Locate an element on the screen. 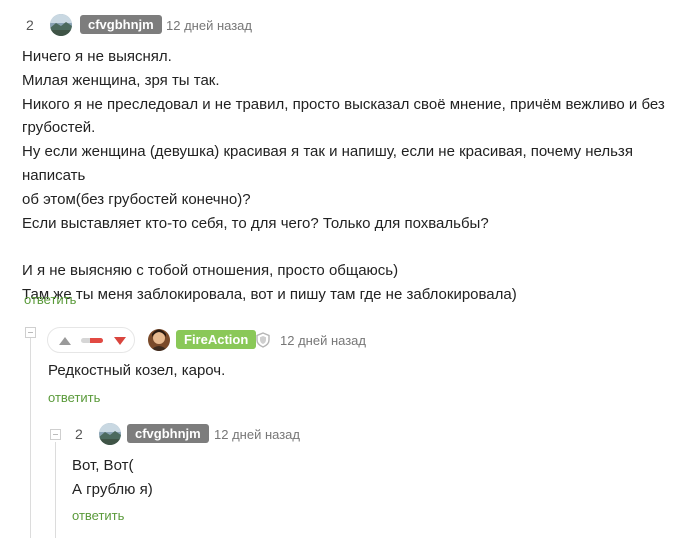 Image resolution: width=676 pixels, height=538 pixels. comment-header: 2 cfvgbhnjm 12 дней назад is located at coordinates (172, 25).